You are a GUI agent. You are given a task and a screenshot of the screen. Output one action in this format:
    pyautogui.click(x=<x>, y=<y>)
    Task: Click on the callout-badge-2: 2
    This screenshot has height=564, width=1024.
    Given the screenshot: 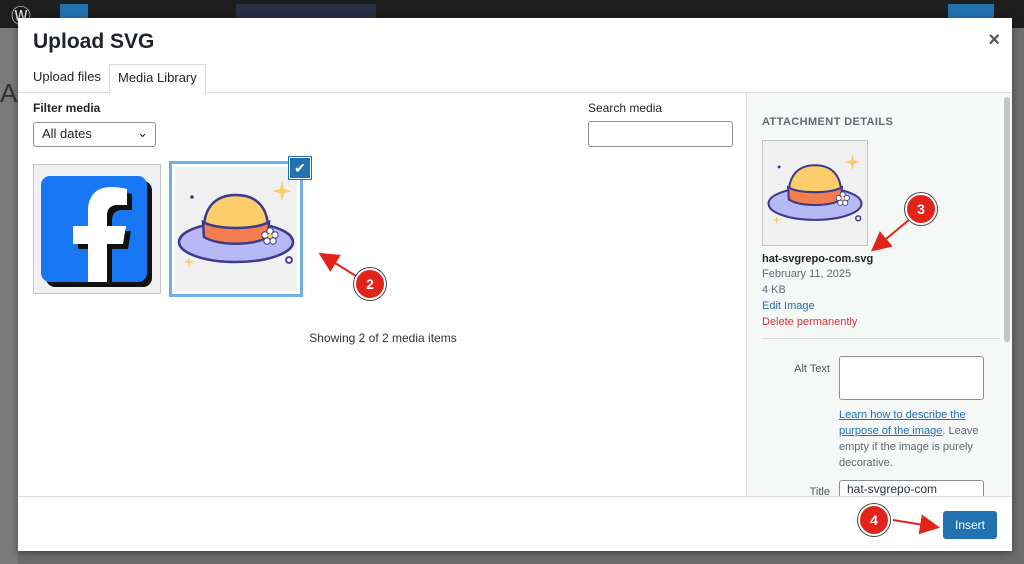 What is the action you would take?
    pyautogui.click(x=370, y=284)
    